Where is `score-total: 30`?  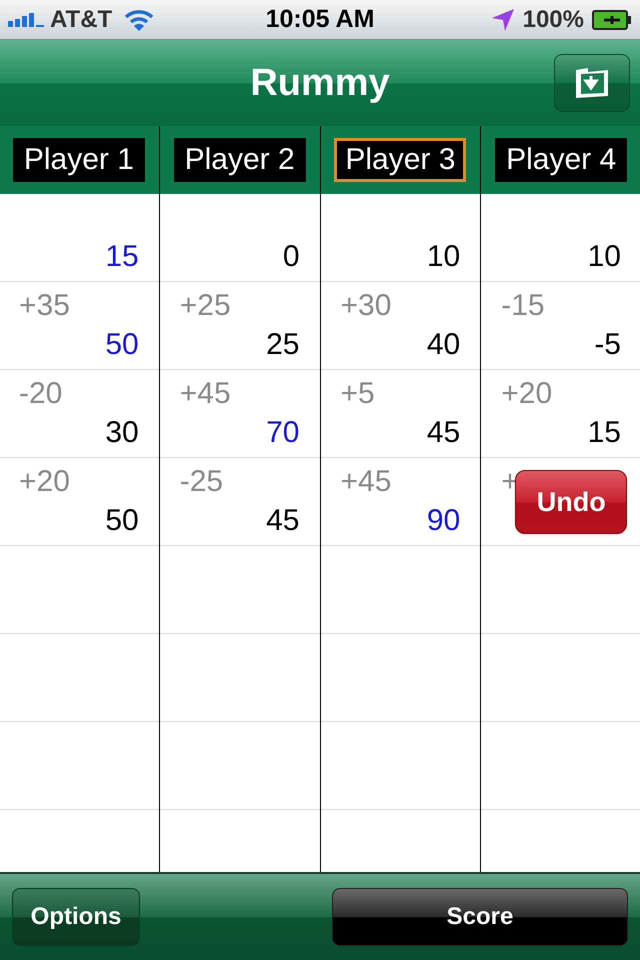 score-total: 30 is located at coordinates (122, 433).